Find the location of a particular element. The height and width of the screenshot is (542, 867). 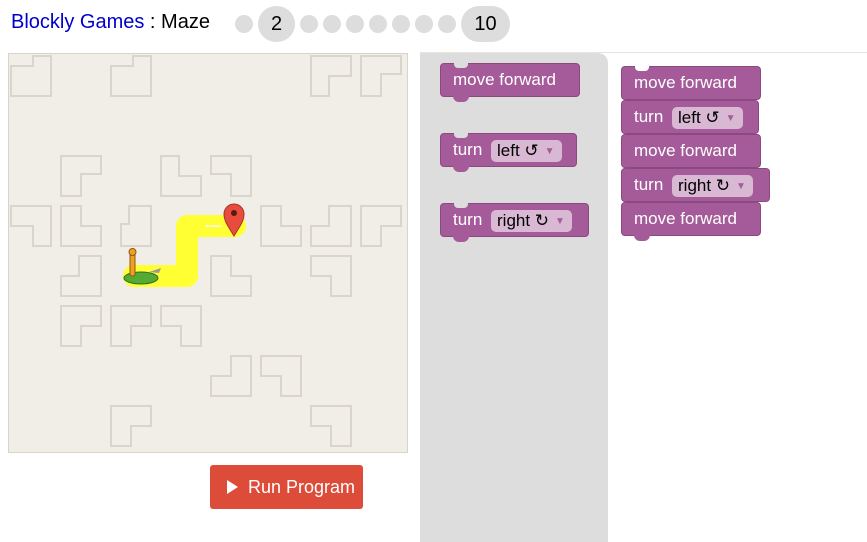

toolbox-turn-left-block: turn left ↺ ▼ is located at coordinates (508, 152).